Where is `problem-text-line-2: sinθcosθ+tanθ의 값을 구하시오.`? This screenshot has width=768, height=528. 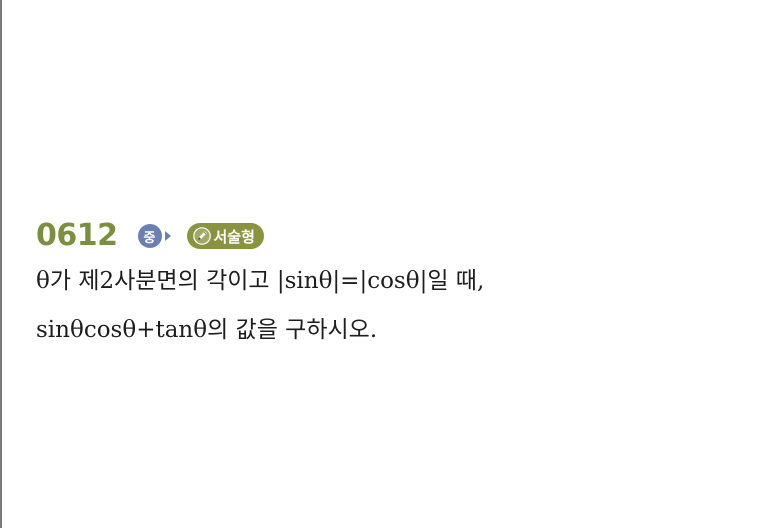
problem-text-line-2: sinθcosθ+tanθ의 값을 구하시오. is located at coordinates (207, 330).